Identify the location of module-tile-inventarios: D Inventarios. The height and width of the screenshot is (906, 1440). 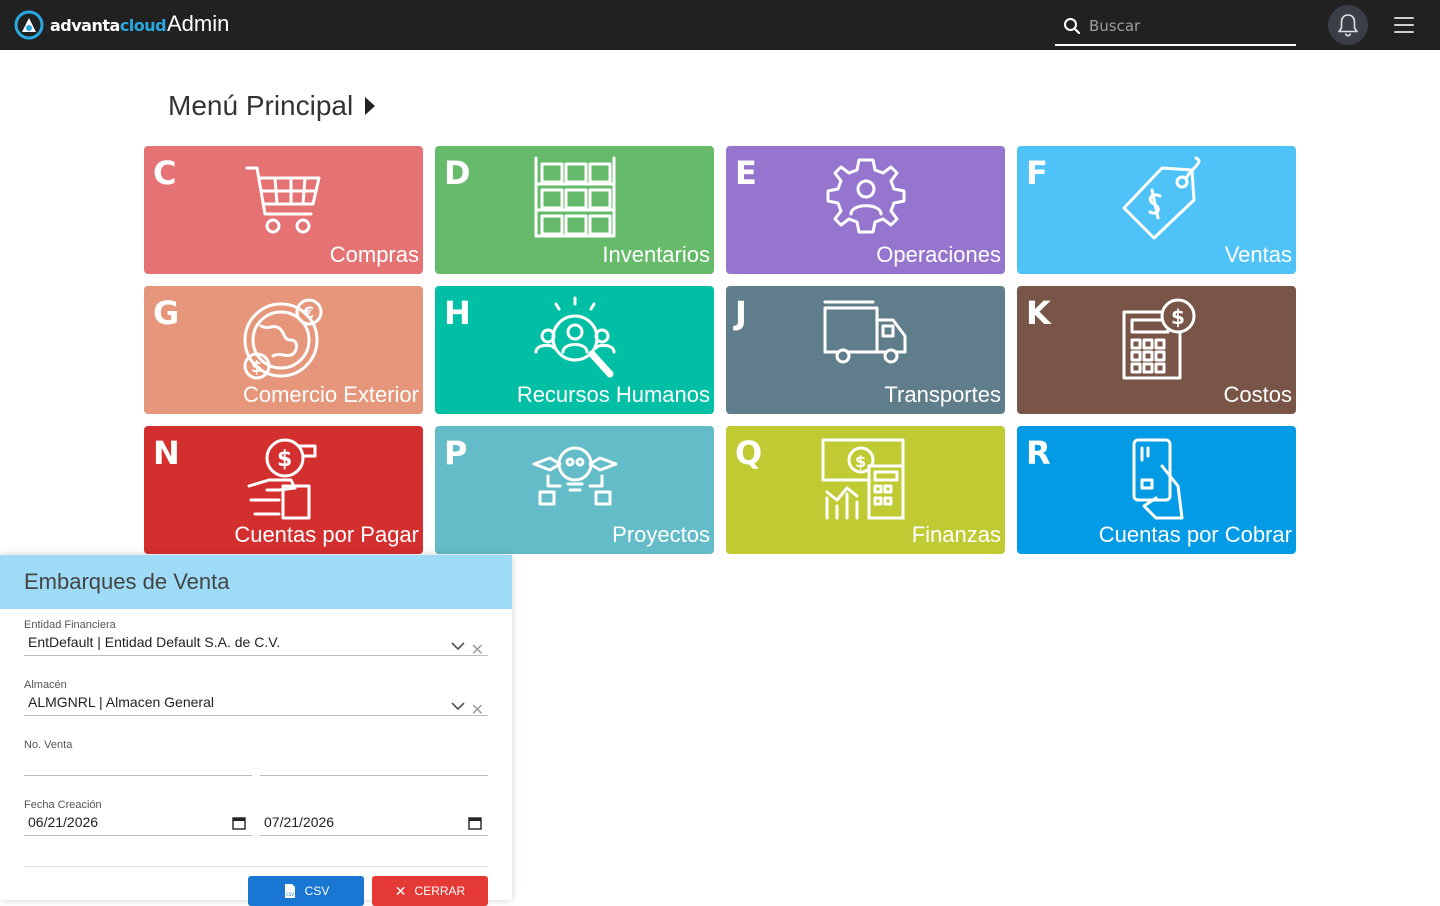
(574, 210).